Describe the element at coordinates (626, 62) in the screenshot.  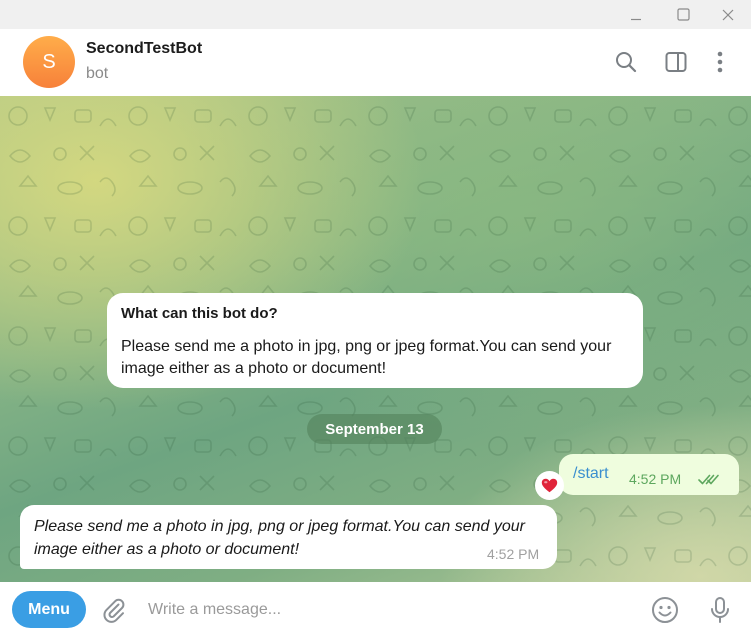
I see `search-icon` at that location.